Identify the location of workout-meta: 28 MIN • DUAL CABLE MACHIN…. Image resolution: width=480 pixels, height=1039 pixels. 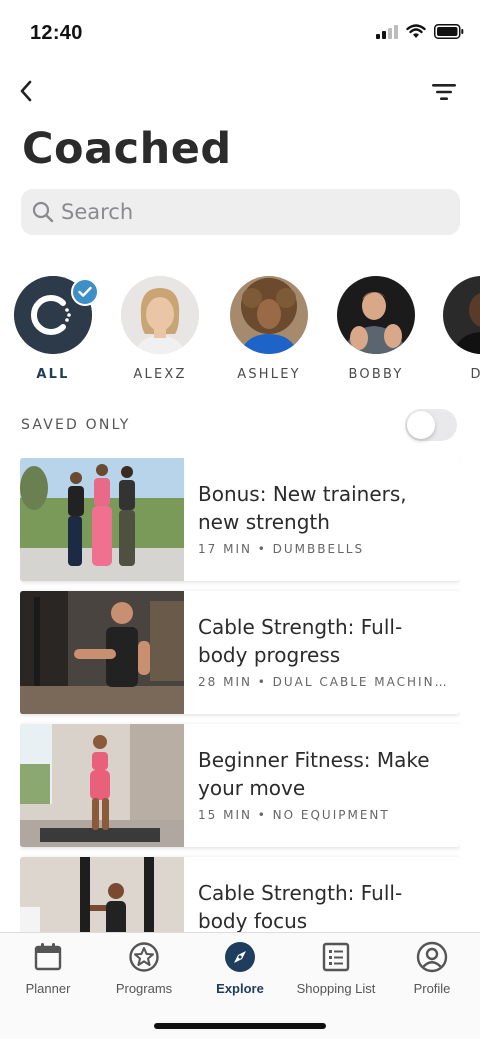
(323, 682).